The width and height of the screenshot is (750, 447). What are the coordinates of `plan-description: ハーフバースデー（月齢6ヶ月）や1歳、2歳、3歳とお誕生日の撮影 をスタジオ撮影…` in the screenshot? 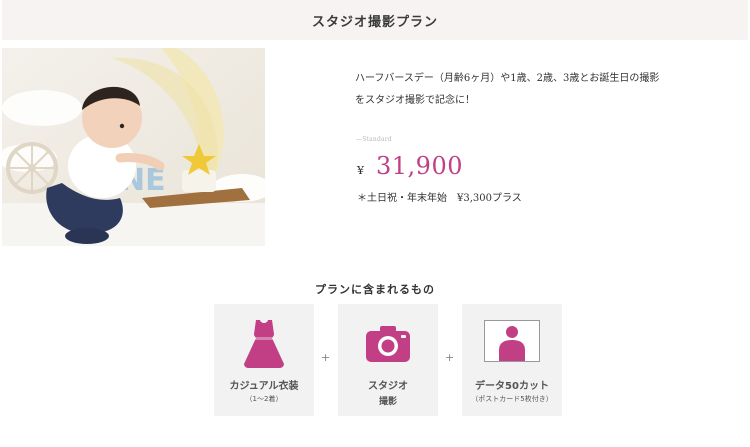 It's located at (535, 90).